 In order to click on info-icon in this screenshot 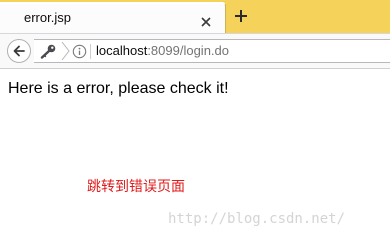, I will do `click(79, 53)`.